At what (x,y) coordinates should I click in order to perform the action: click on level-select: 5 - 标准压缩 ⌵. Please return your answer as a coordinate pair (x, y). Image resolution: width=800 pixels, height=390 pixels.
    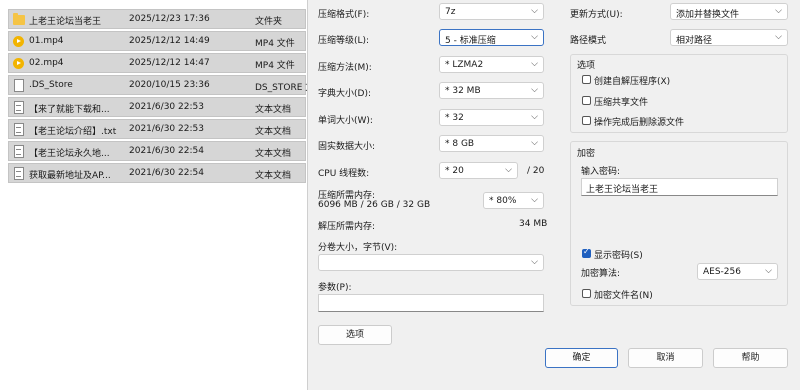
    Looking at the image, I should click on (491, 37).